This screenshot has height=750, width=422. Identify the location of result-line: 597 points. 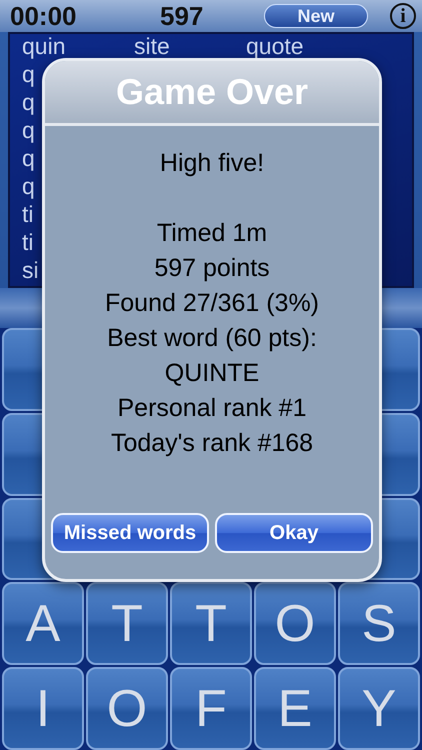
(212, 268).